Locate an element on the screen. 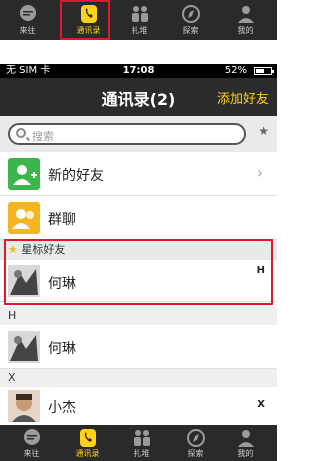  top-tab-bar: 来往 通讯录 扎堆 探索 我的 is located at coordinates (138, 20).